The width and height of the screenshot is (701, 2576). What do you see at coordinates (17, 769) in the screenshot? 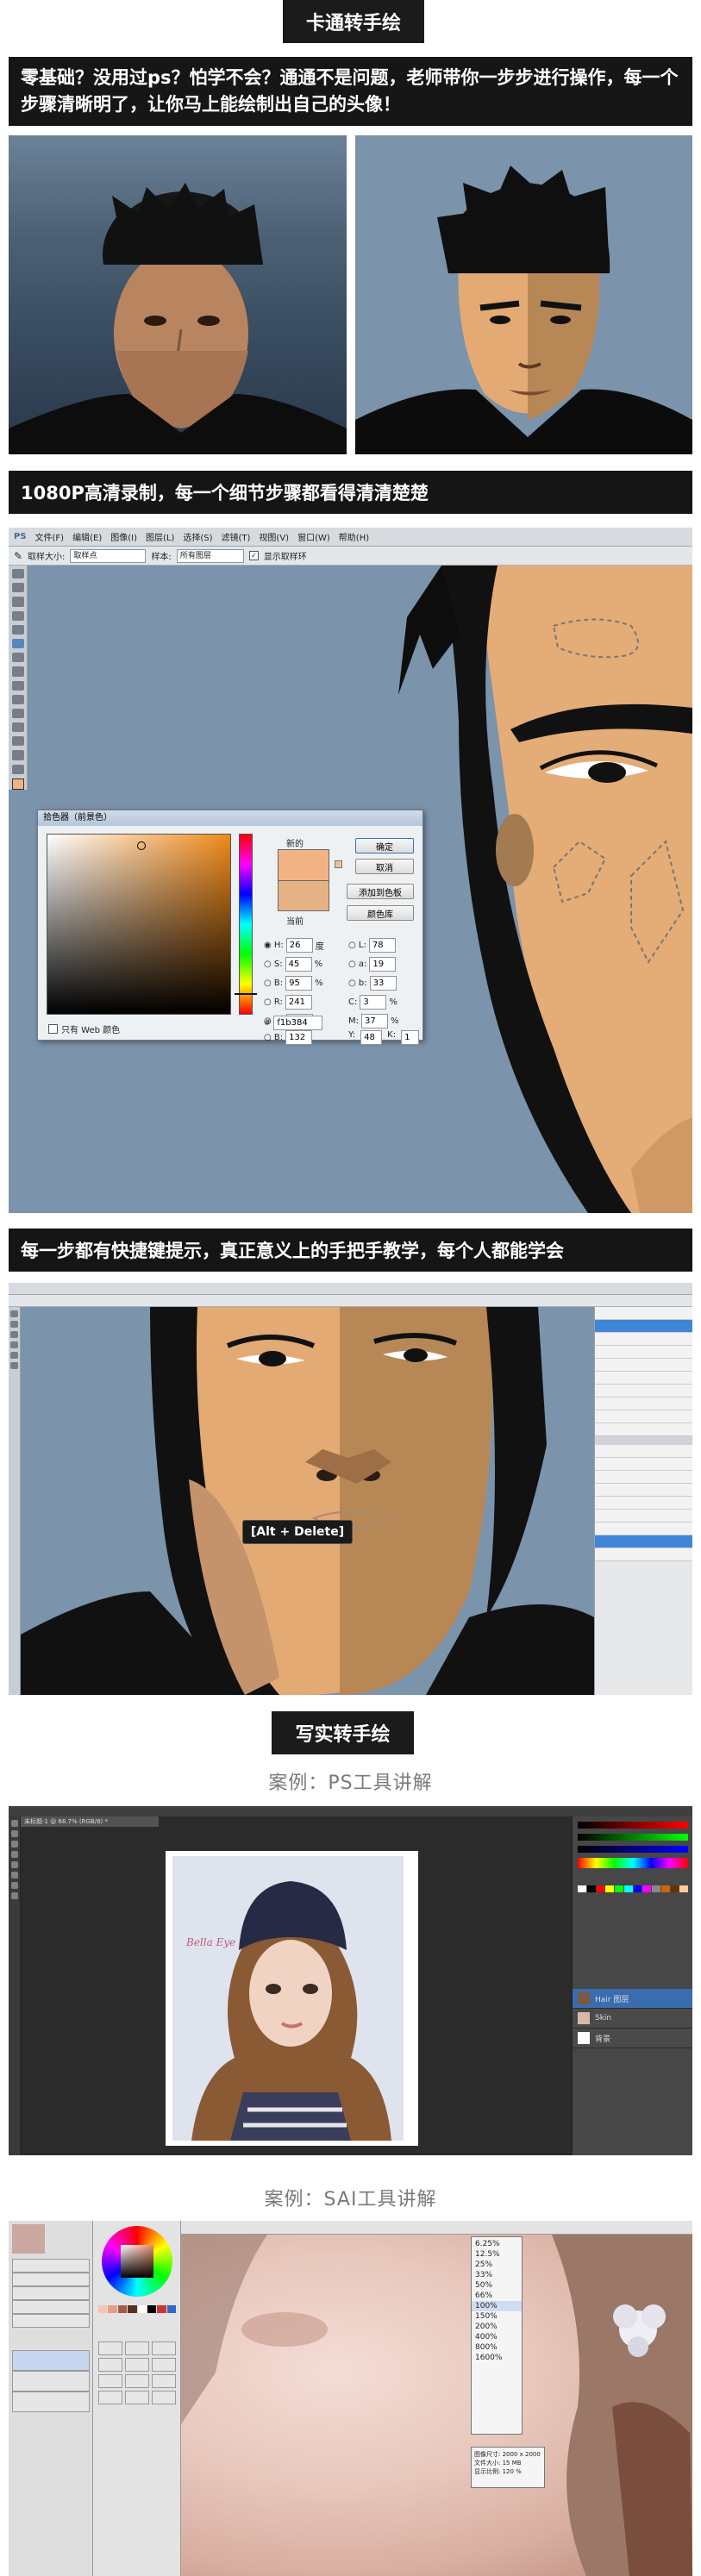
I see `zoom-tool-icon` at bounding box center [17, 769].